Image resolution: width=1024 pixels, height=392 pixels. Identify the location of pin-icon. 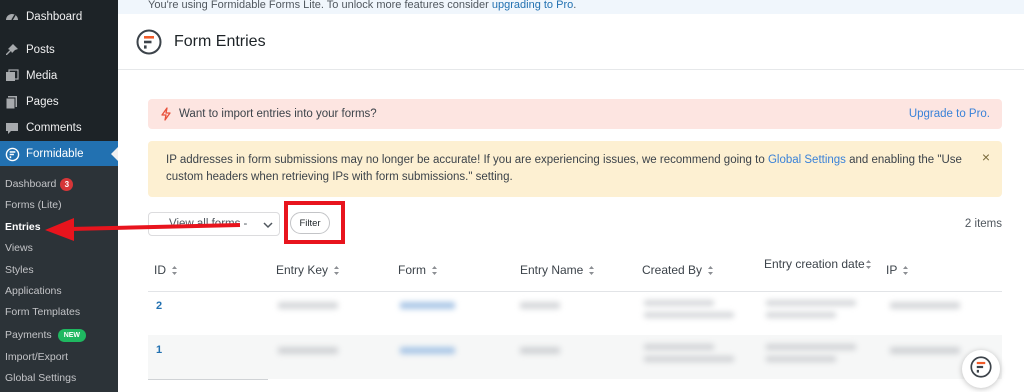
(12, 50).